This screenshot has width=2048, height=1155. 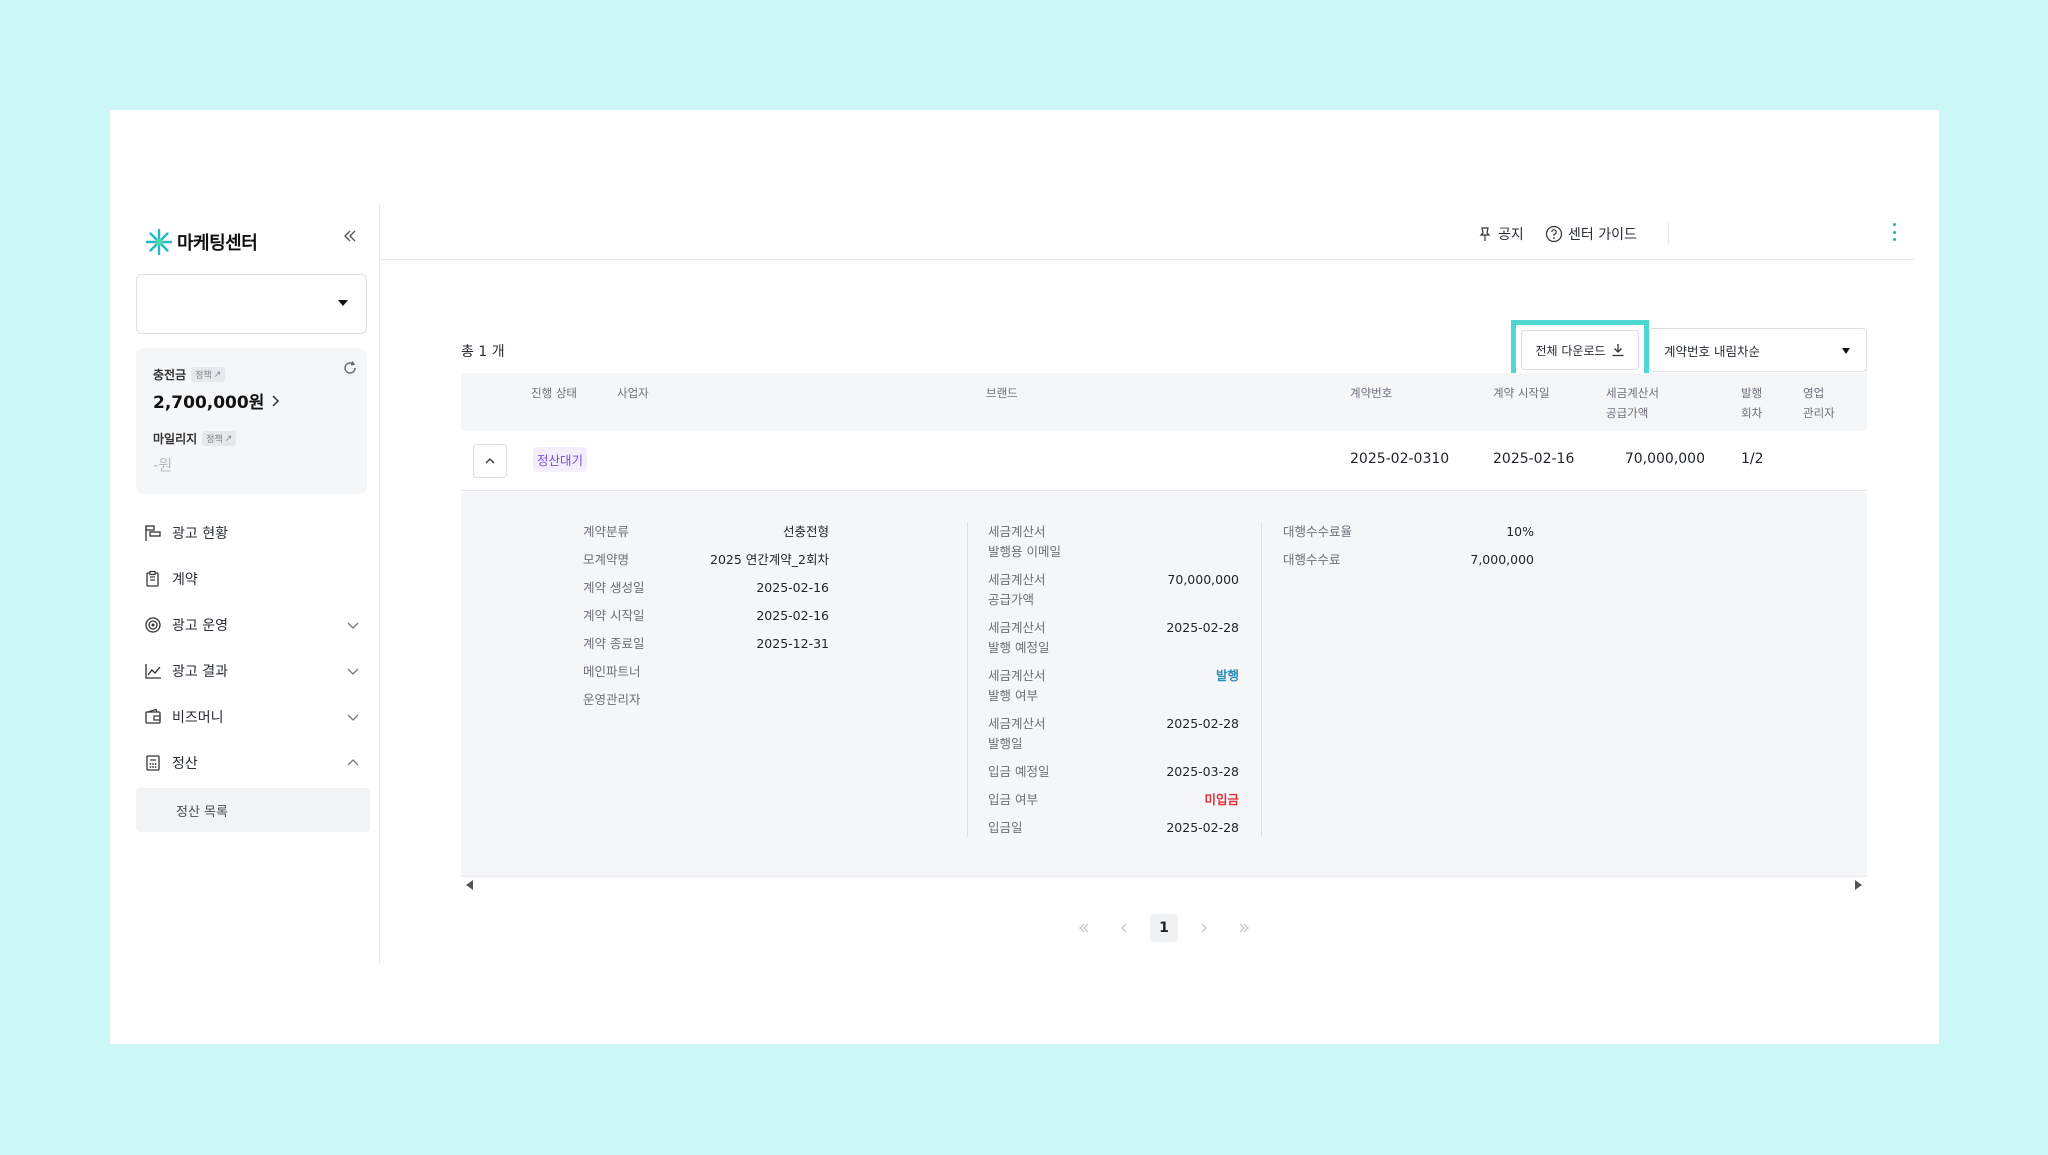 What do you see at coordinates (1520, 531) in the screenshot?
I see `detail-value: 10%` at bounding box center [1520, 531].